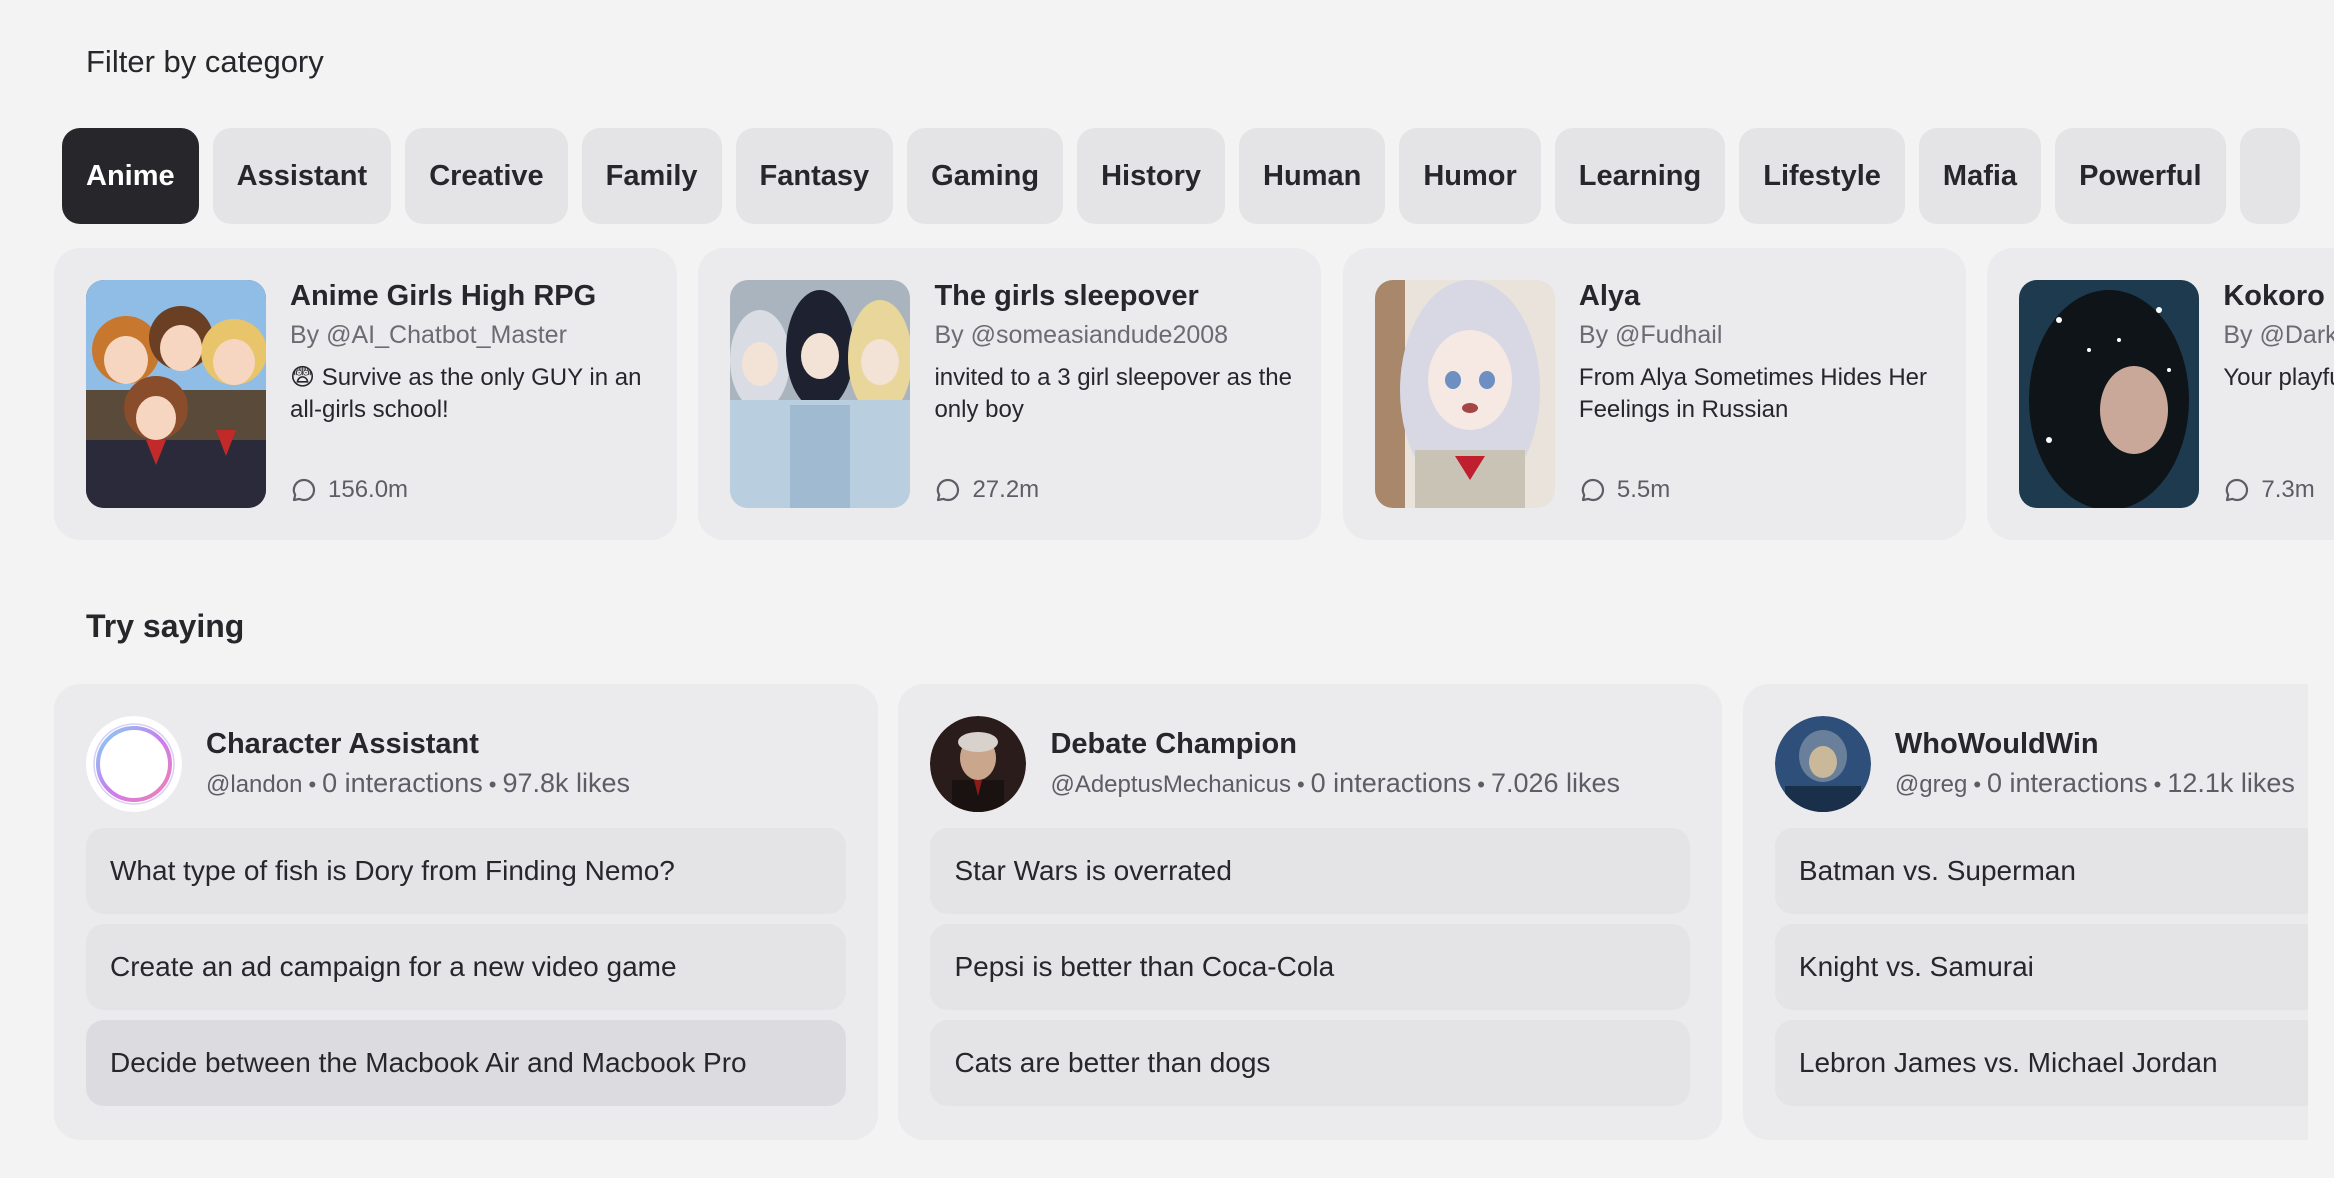 The width and height of the screenshot is (2334, 1178). Describe the element at coordinates (368, 489) in the screenshot. I see `chat-count-value: 156.0m` at that location.